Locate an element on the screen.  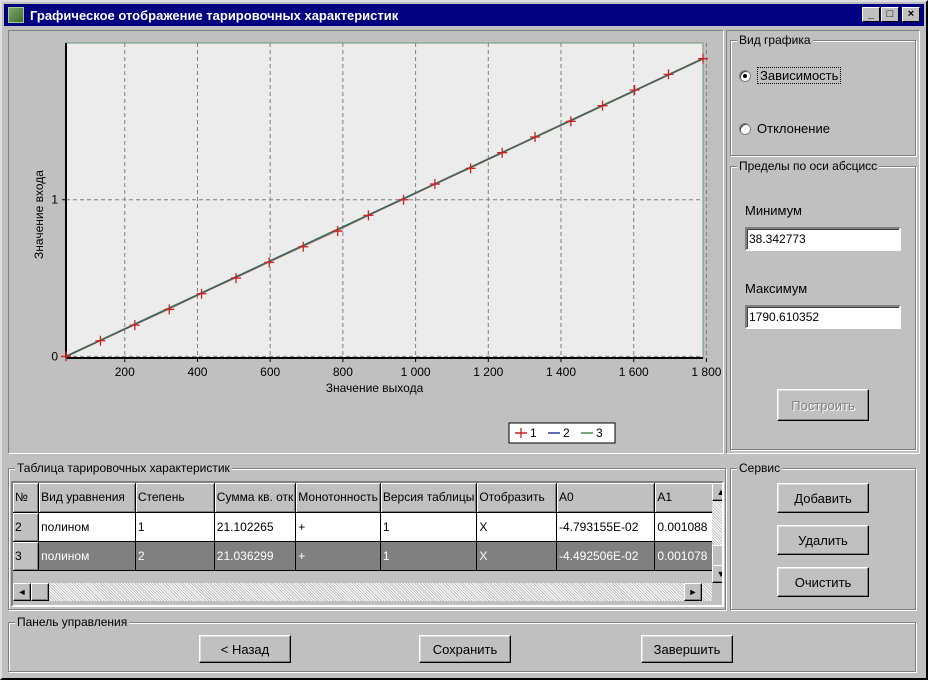
x-tick-label: 1 800 is located at coordinates (706, 372).